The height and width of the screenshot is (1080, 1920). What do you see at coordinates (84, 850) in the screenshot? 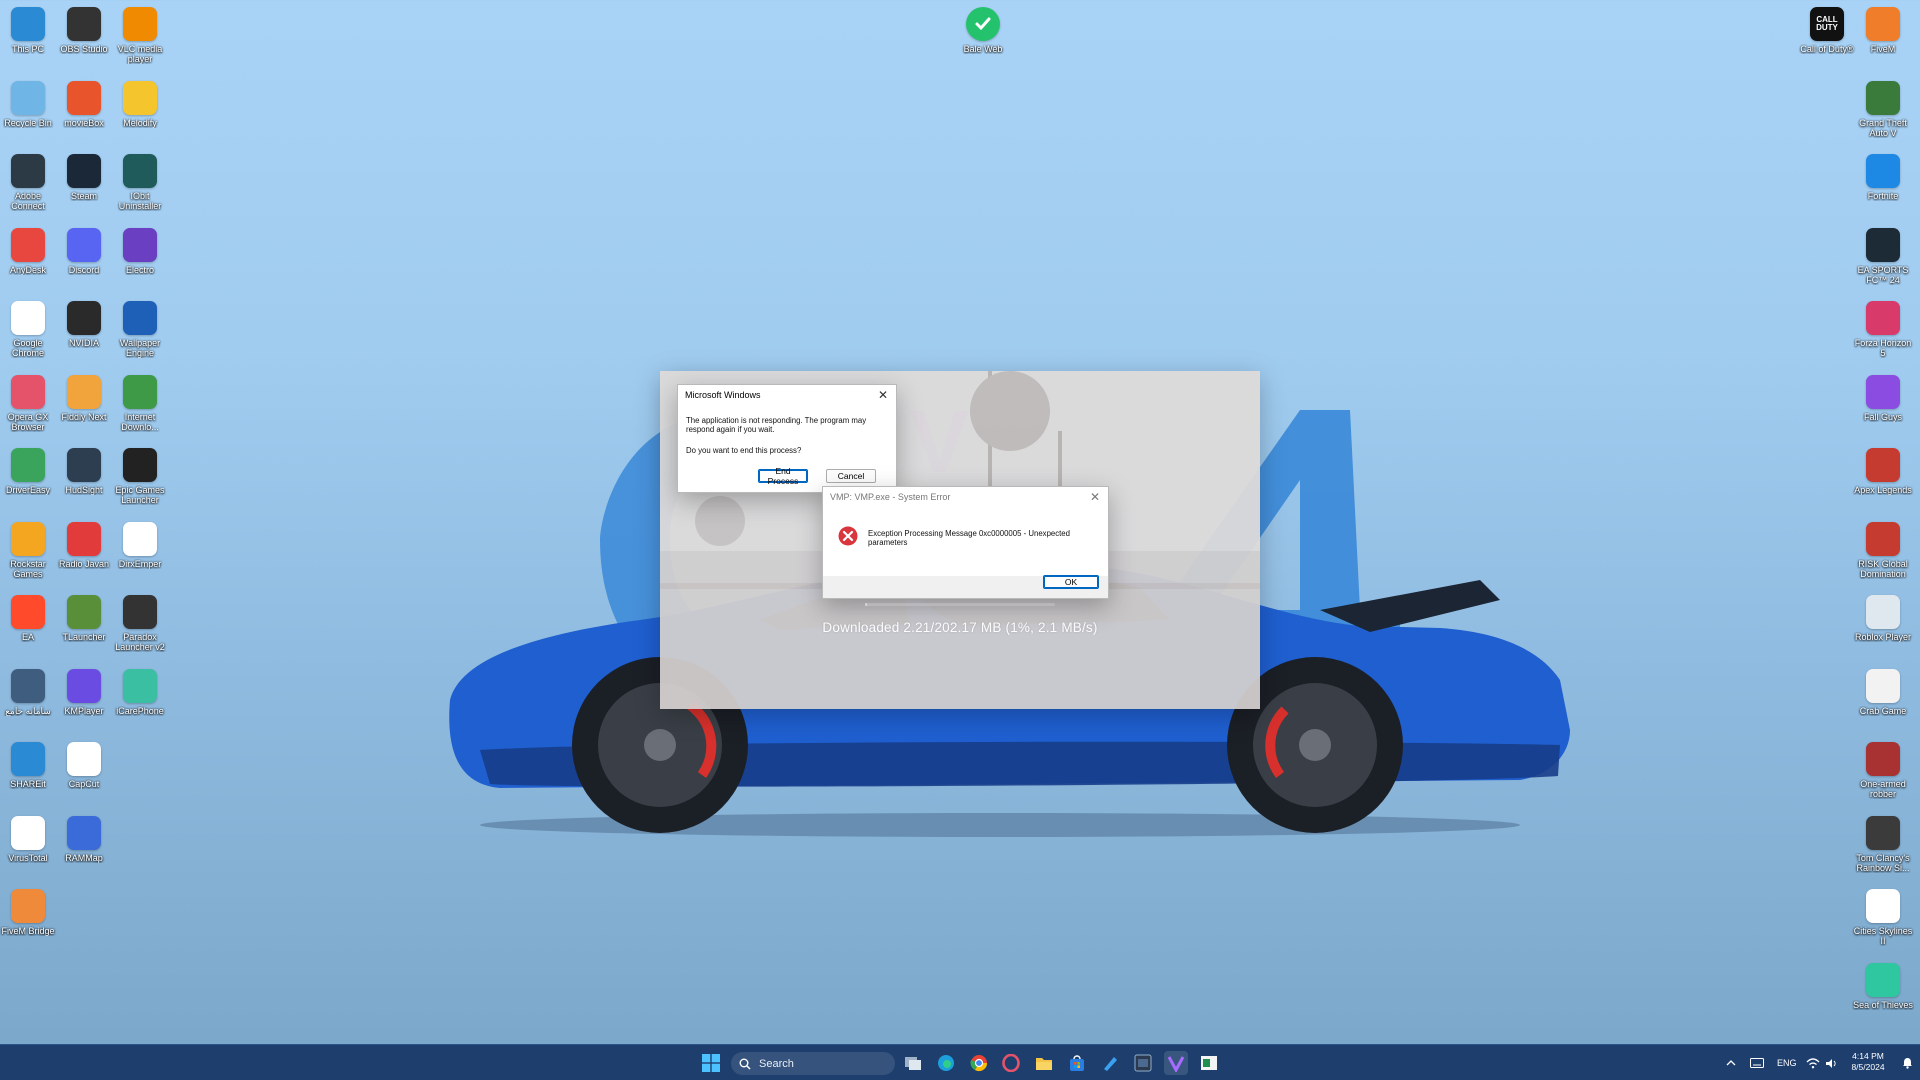
I see `desktop-icon-rammap: RAMMap` at bounding box center [84, 850].